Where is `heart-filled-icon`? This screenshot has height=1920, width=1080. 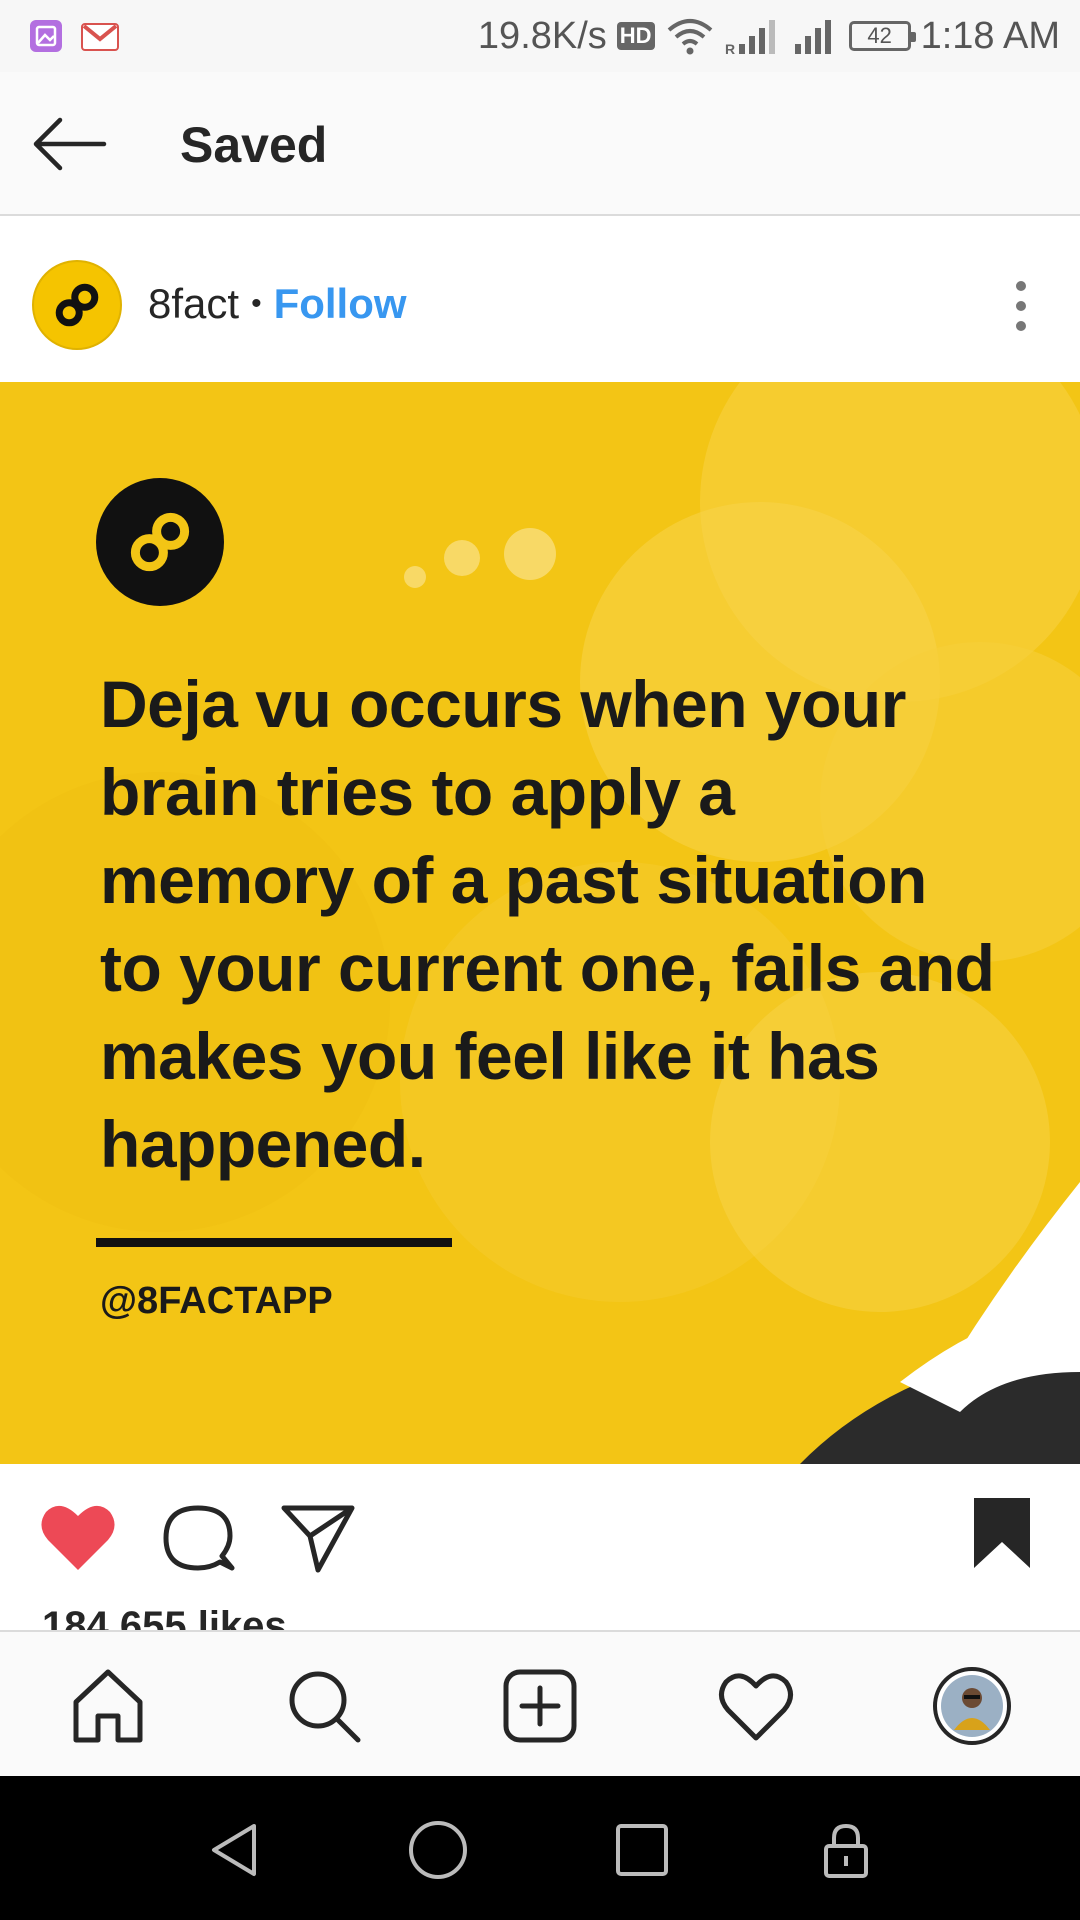
heart-filled-icon is located at coordinates (78, 1537).